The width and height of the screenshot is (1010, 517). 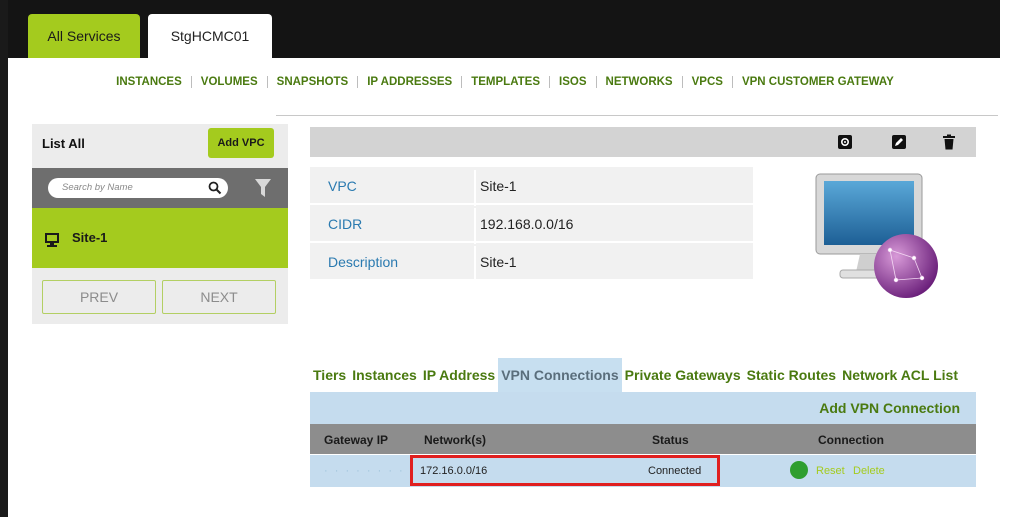 I want to click on highlight-annotation-box, so click(x=565, y=470).